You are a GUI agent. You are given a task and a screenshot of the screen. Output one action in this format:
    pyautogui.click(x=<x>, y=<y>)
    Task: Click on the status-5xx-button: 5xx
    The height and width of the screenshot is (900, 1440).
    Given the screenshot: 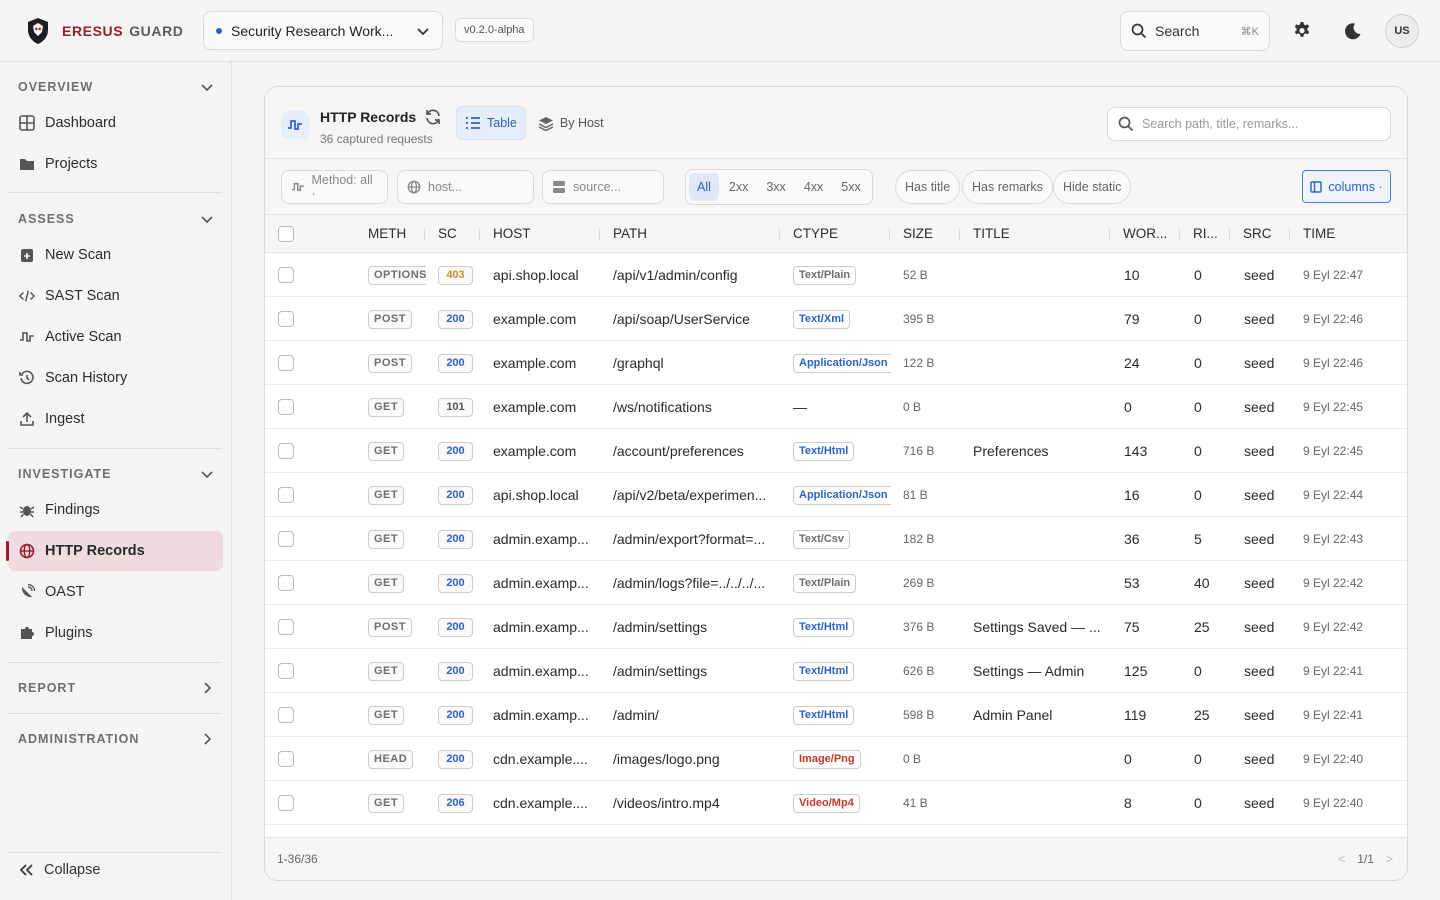 What is the action you would take?
    pyautogui.click(x=850, y=187)
    